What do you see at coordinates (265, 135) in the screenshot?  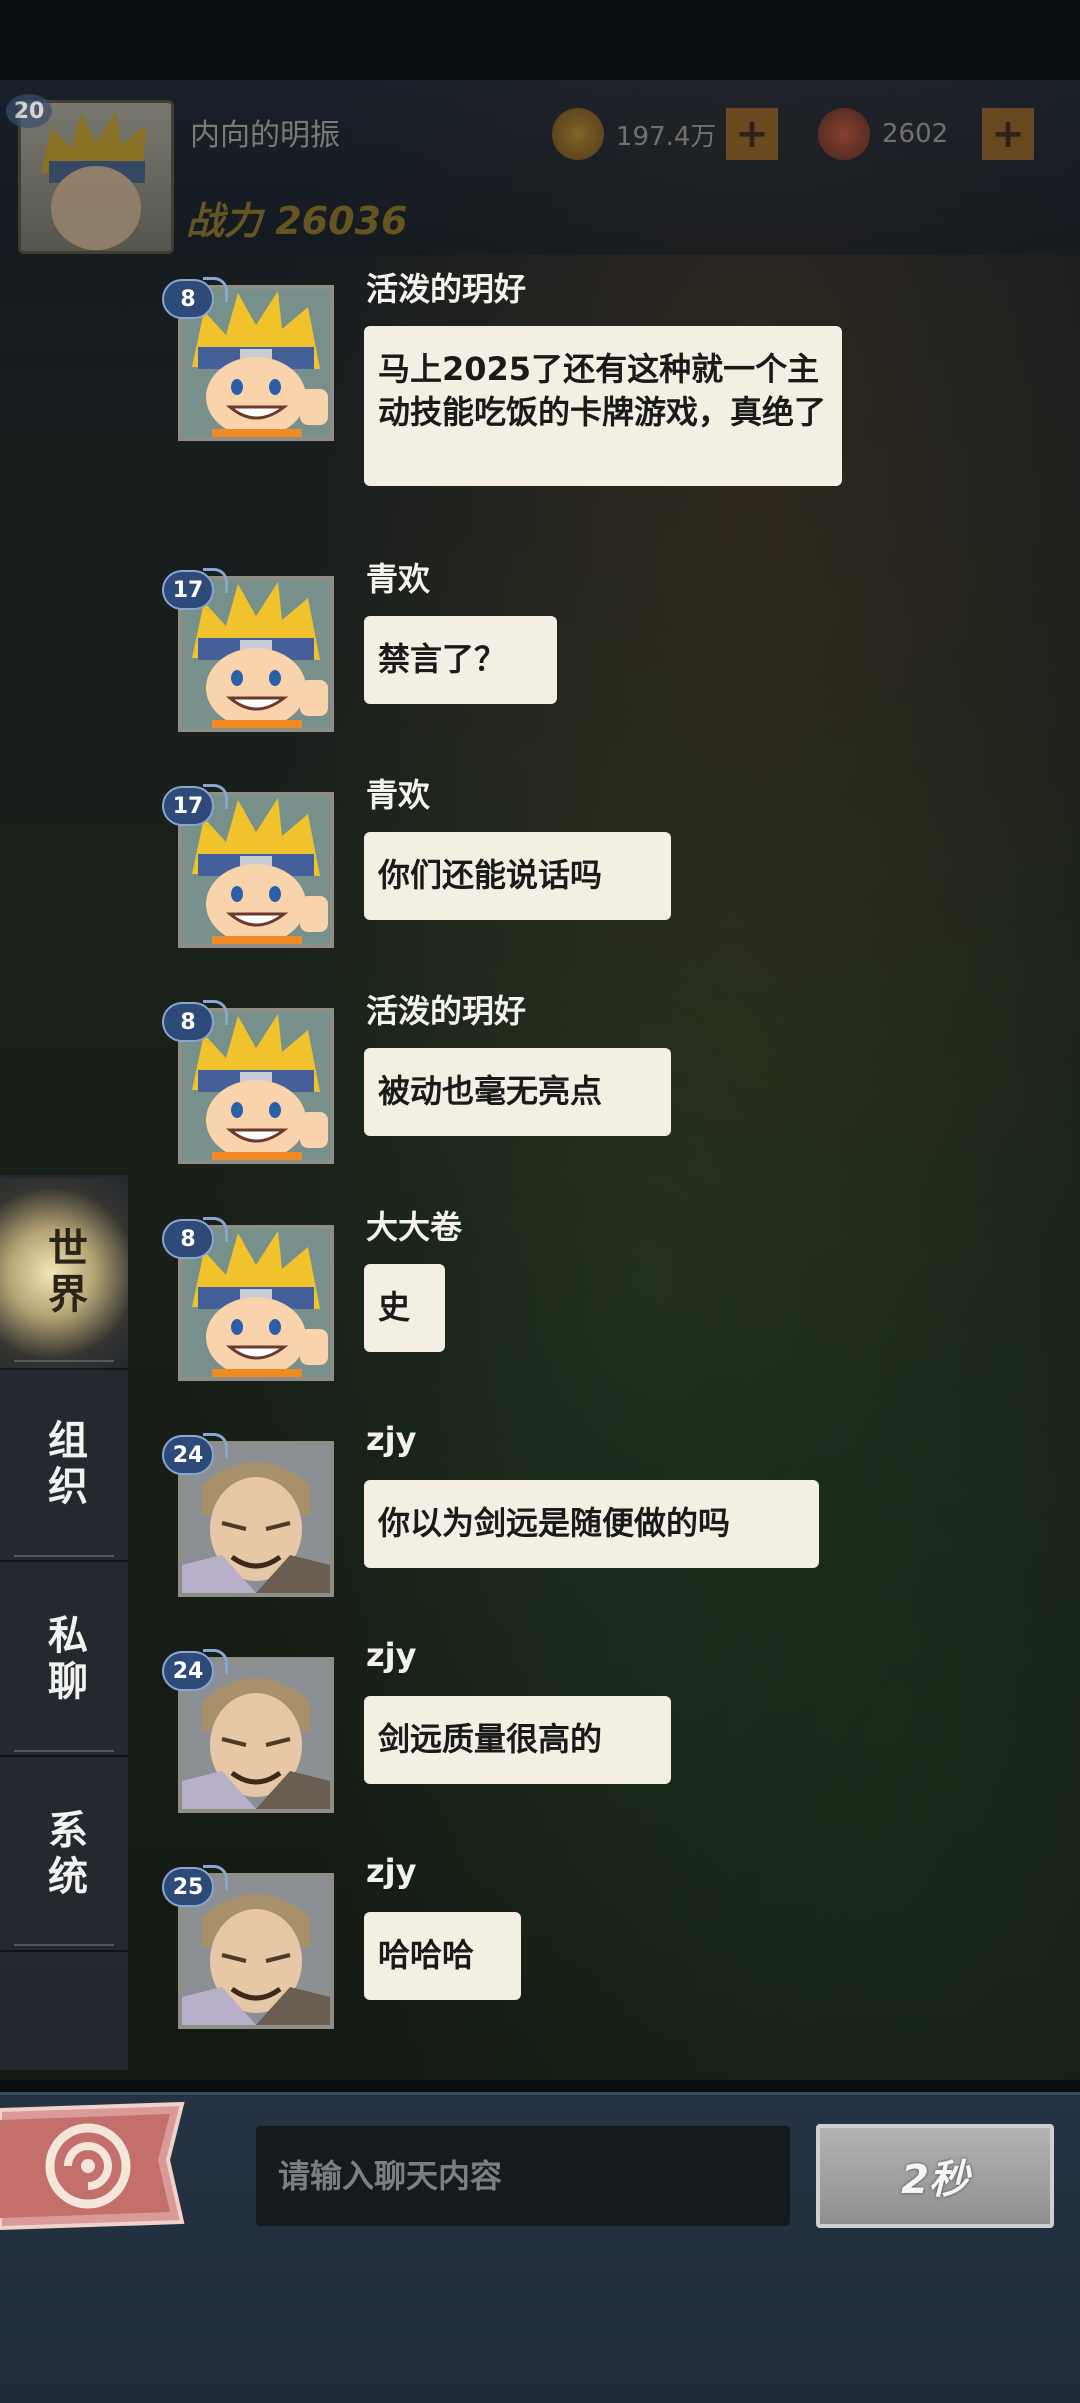 I see `player-name: 内向的明振` at bounding box center [265, 135].